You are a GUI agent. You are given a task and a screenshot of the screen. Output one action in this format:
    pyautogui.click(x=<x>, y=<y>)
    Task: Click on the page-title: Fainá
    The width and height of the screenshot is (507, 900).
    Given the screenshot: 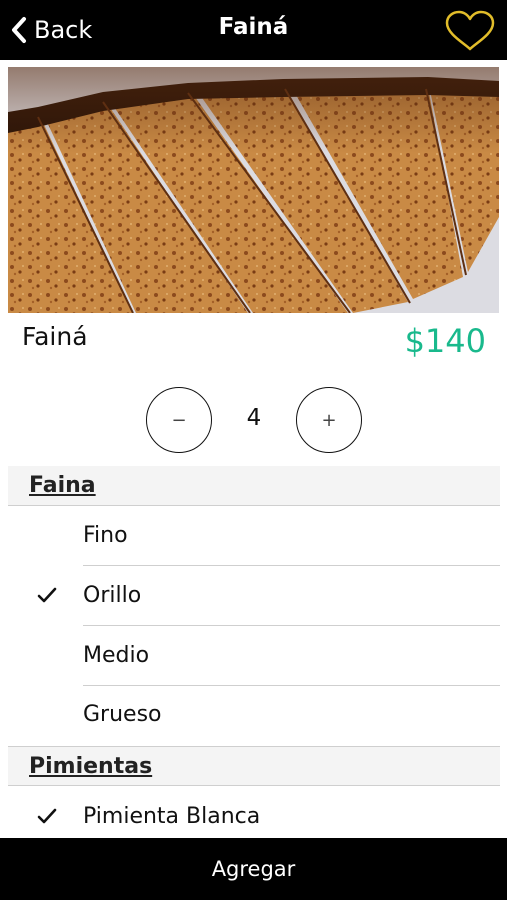 What is the action you would take?
    pyautogui.click(x=253, y=27)
    